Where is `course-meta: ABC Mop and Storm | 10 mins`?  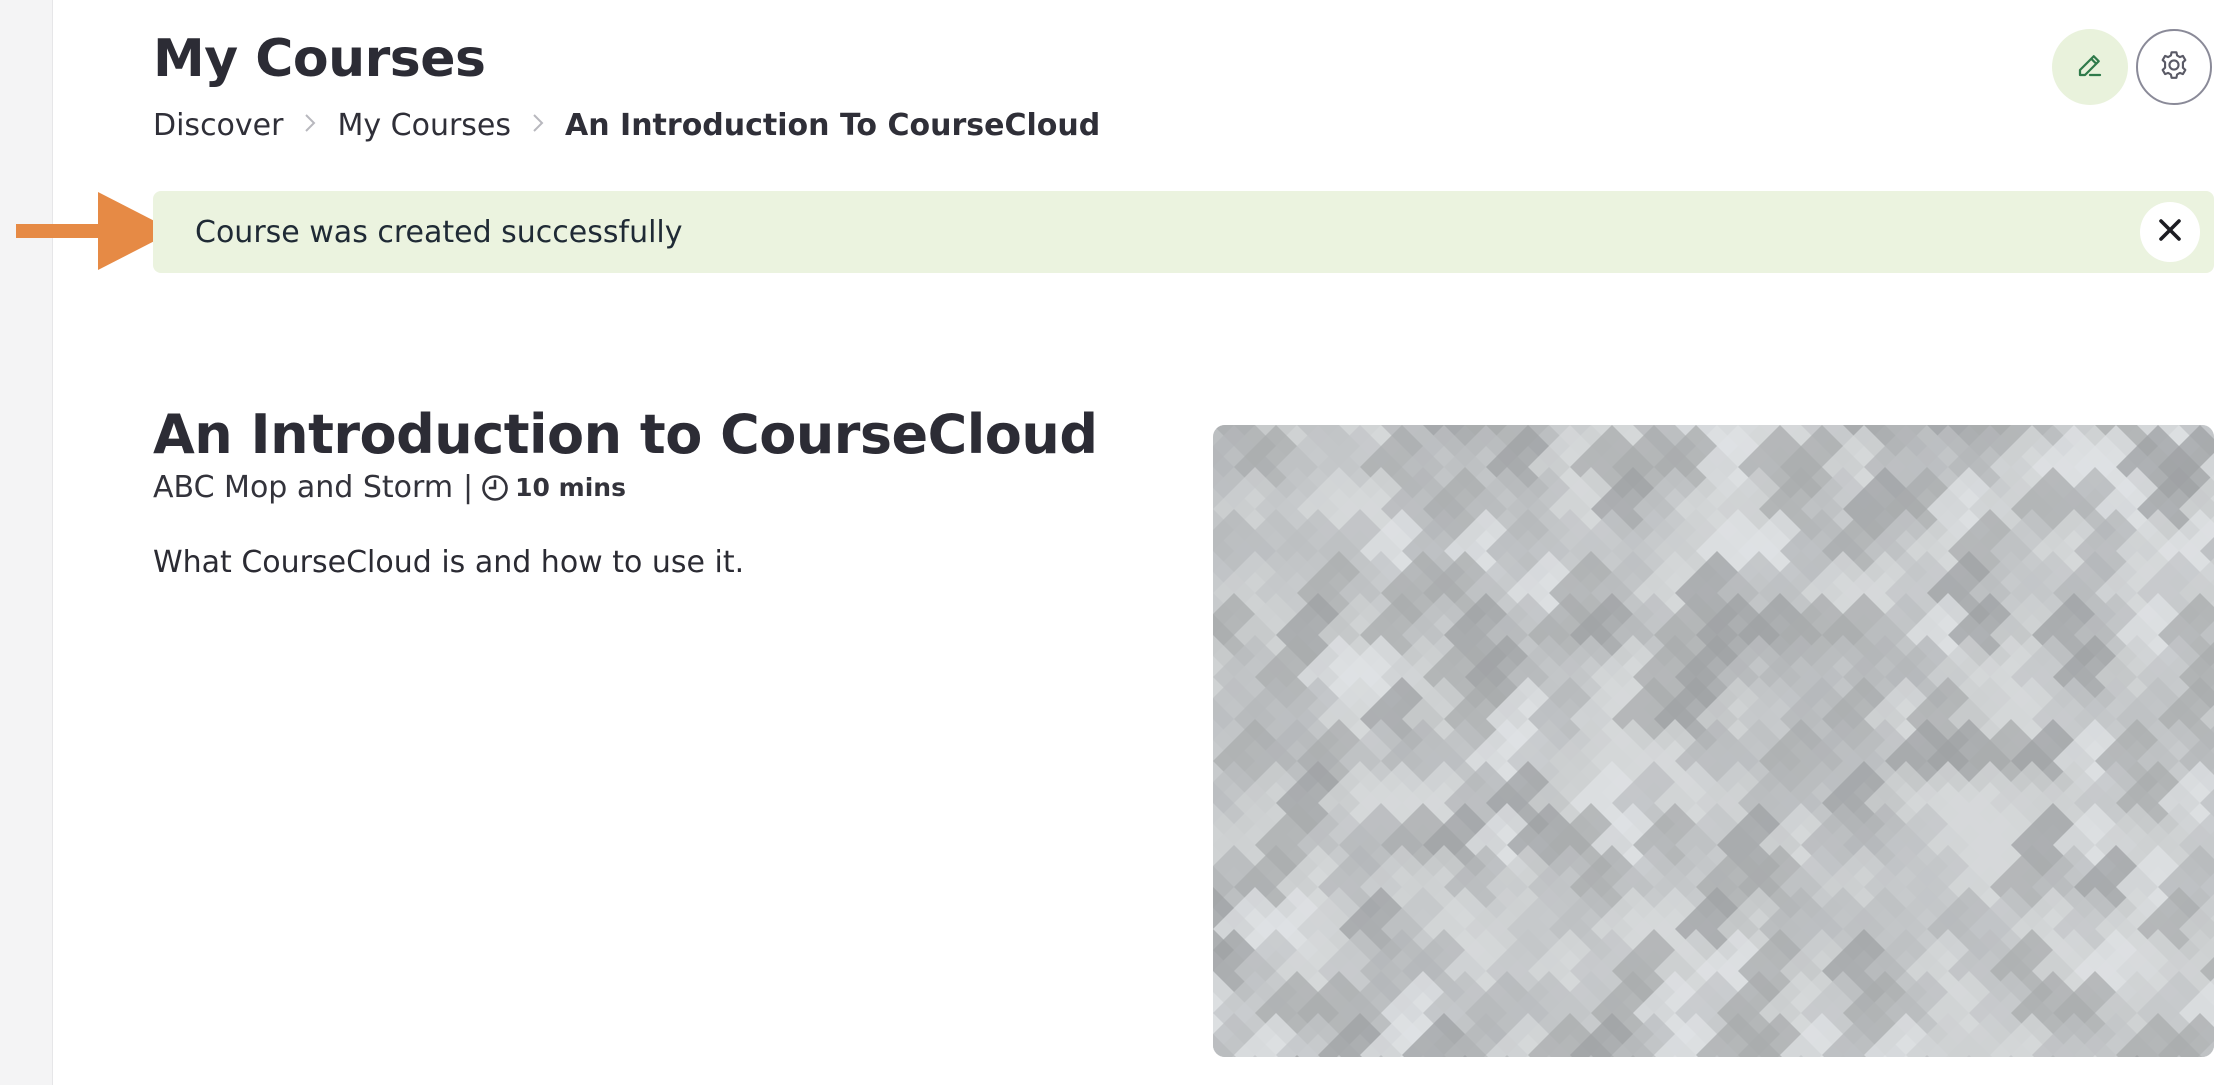 course-meta: ABC Mop and Storm | 10 mins is located at coordinates (389, 487).